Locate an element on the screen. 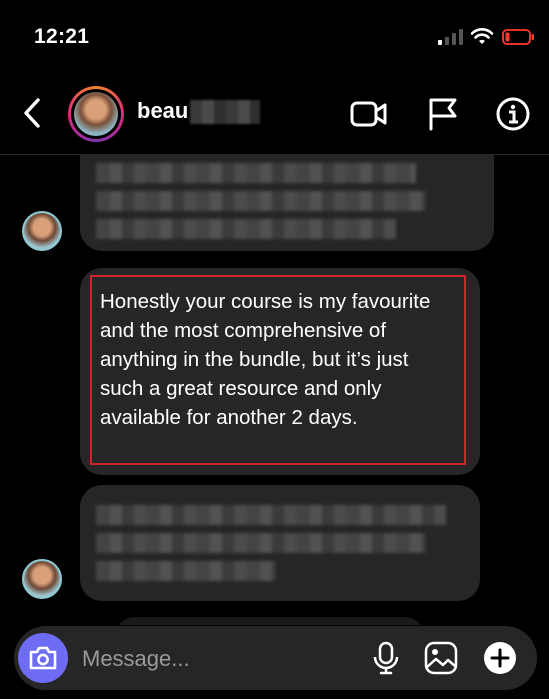 Image resolution: width=549 pixels, height=699 pixels. message-input is located at coordinates (222, 659).